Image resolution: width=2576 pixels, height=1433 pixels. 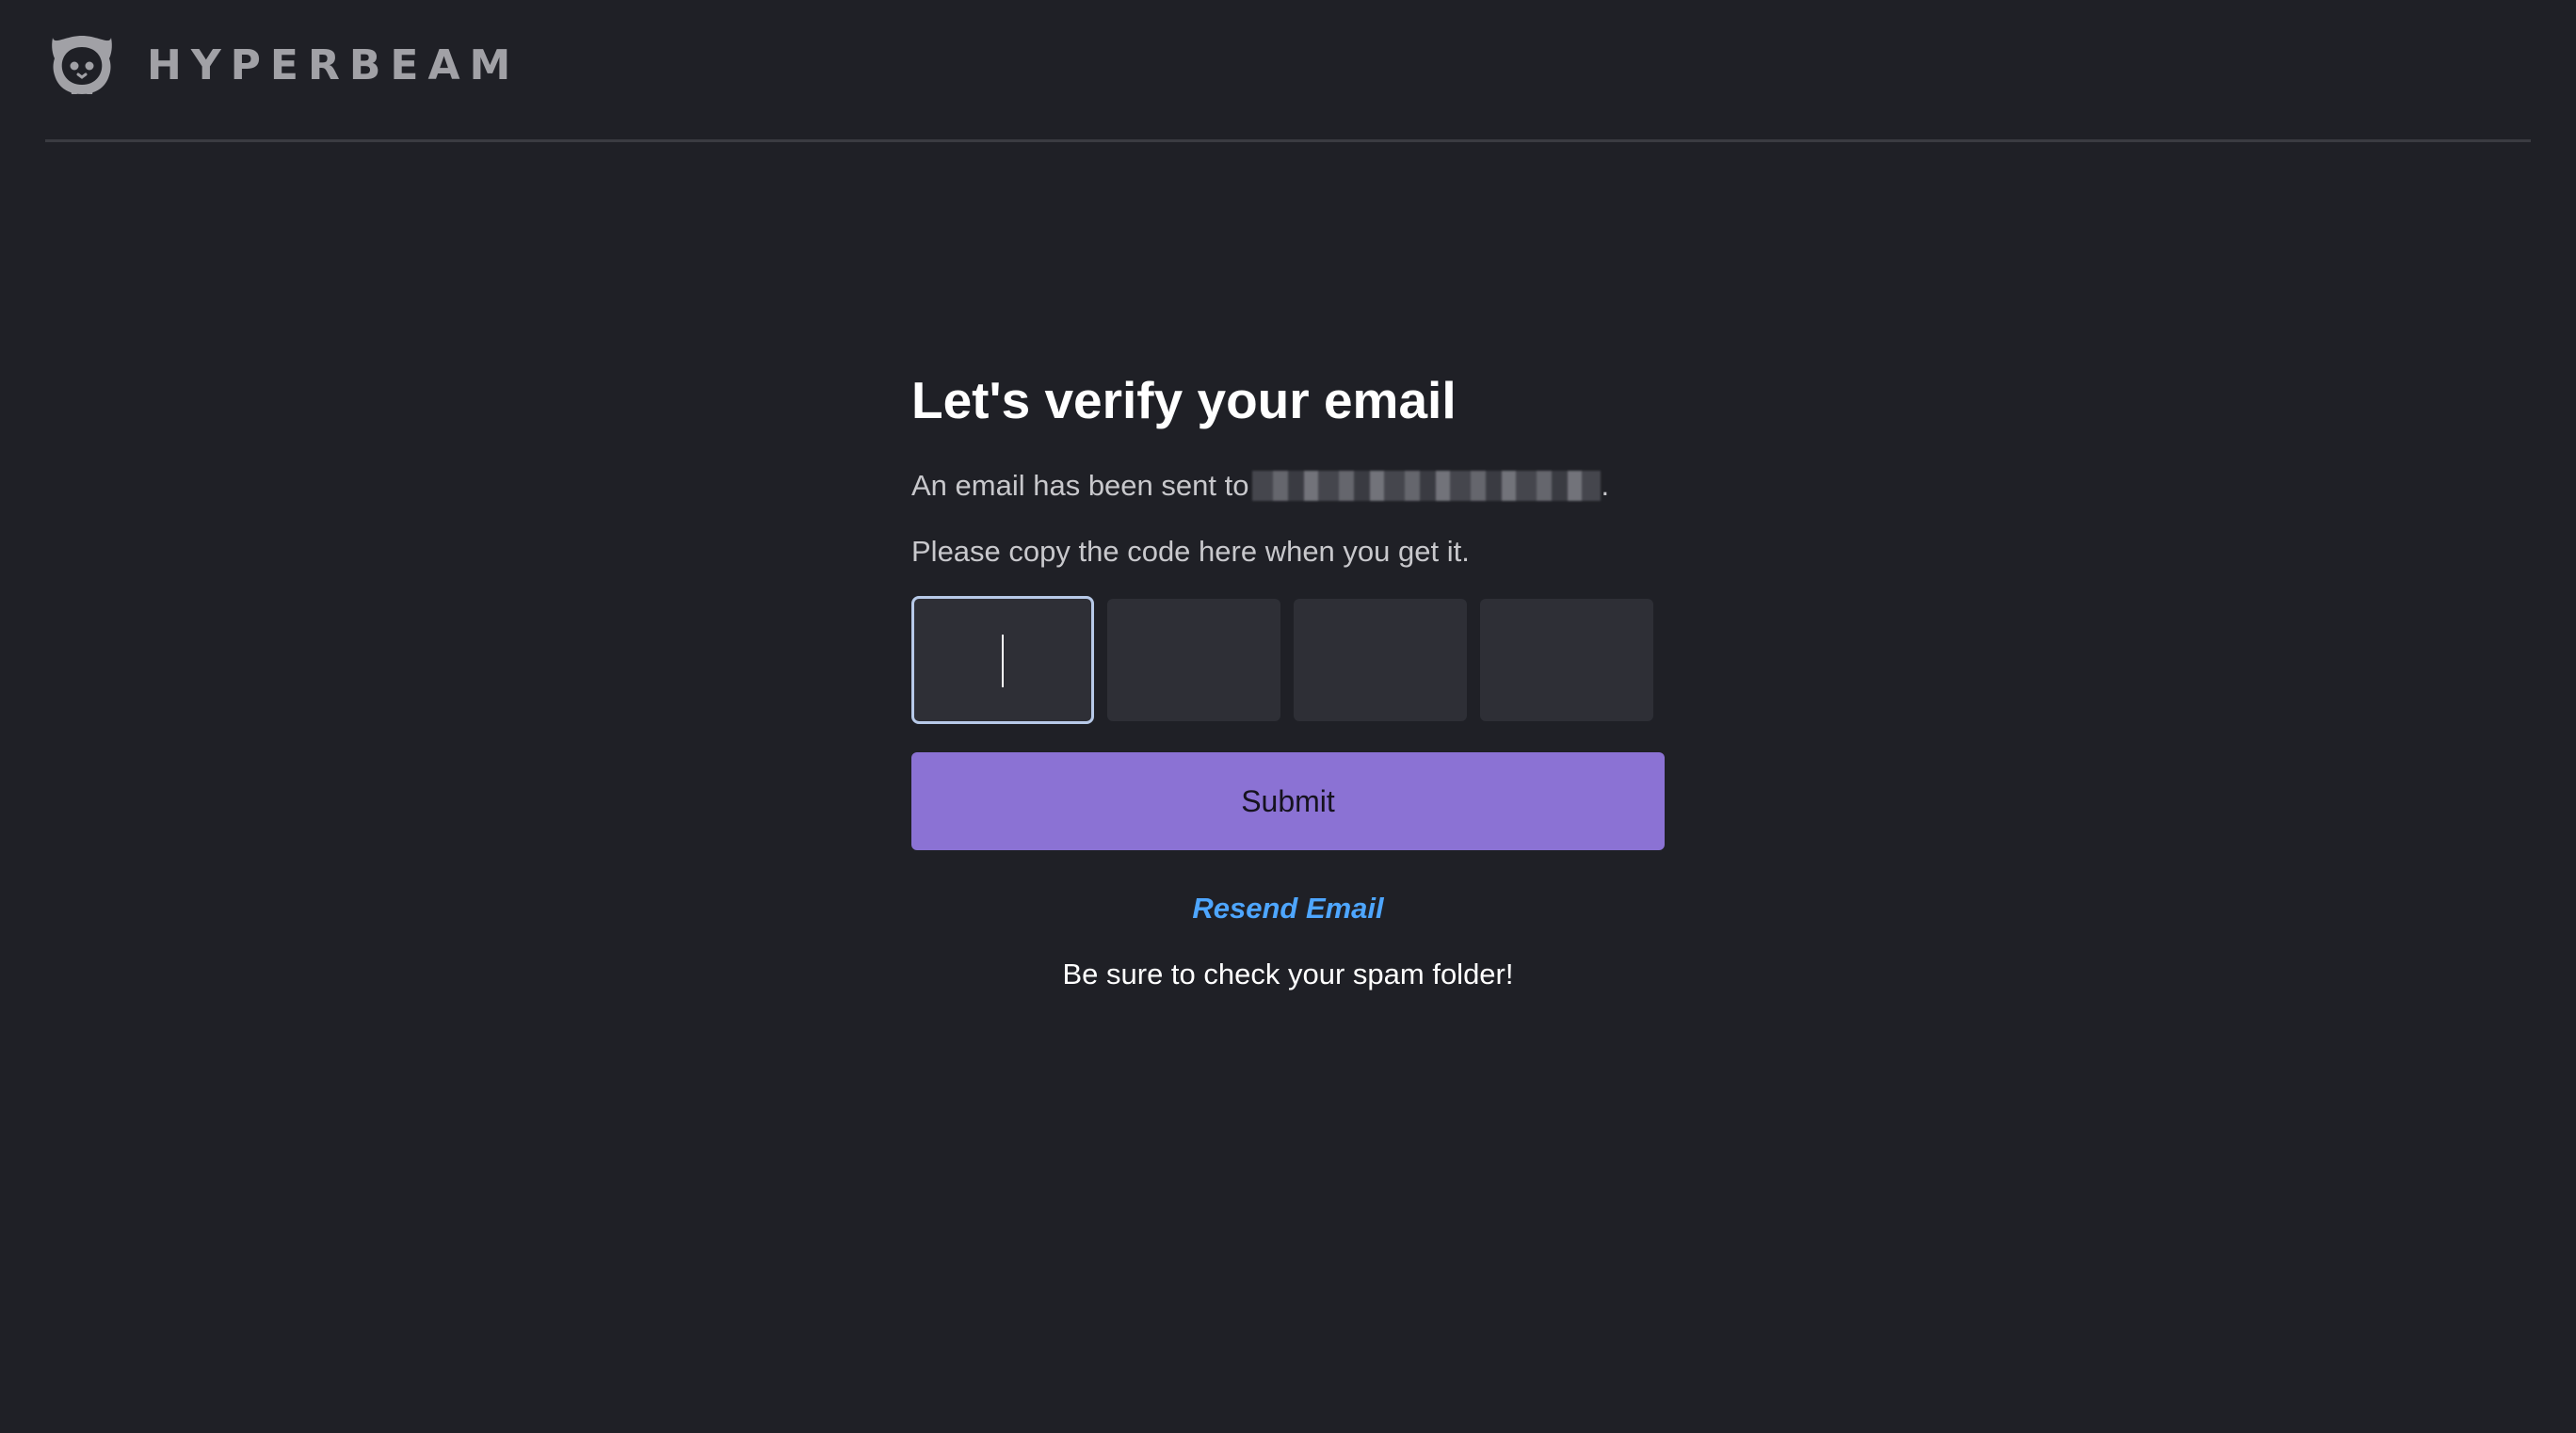 What do you see at coordinates (334, 64) in the screenshot?
I see `brand-name: HYPERBEAM` at bounding box center [334, 64].